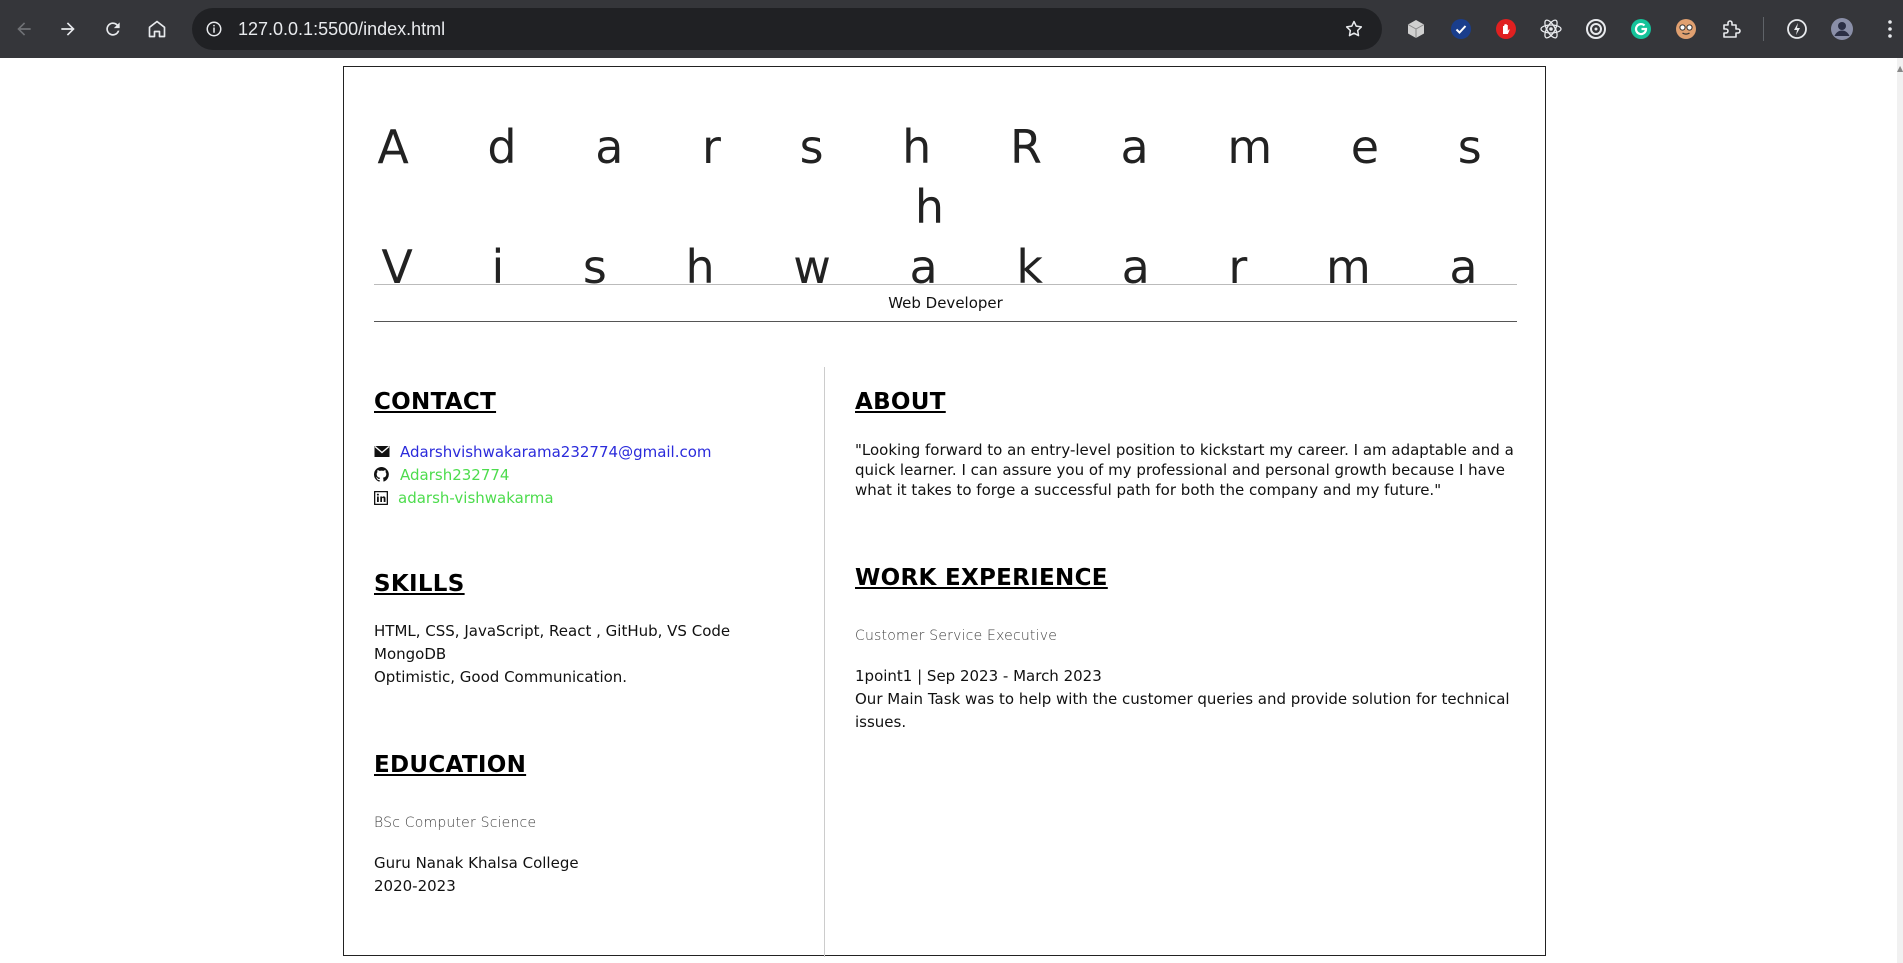  Describe the element at coordinates (382, 475) in the screenshot. I see `github-icon` at that location.